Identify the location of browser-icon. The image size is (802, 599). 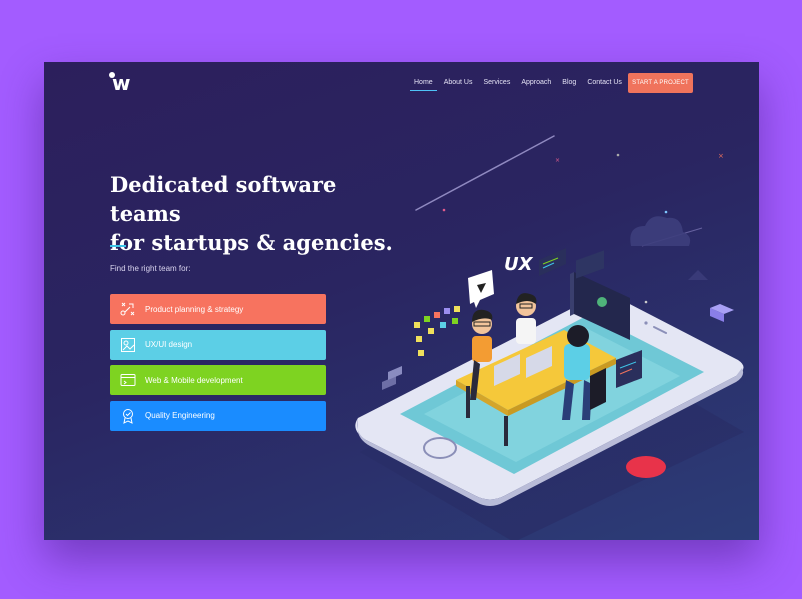
(128, 380).